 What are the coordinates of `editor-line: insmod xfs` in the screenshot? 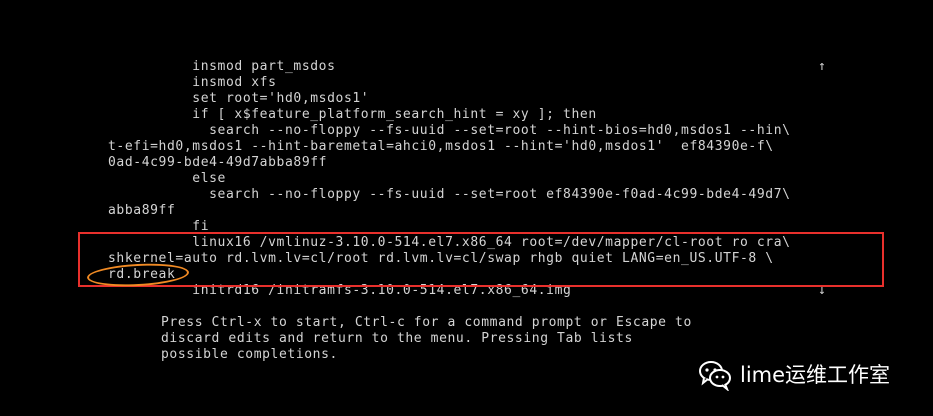 It's located at (192, 83).